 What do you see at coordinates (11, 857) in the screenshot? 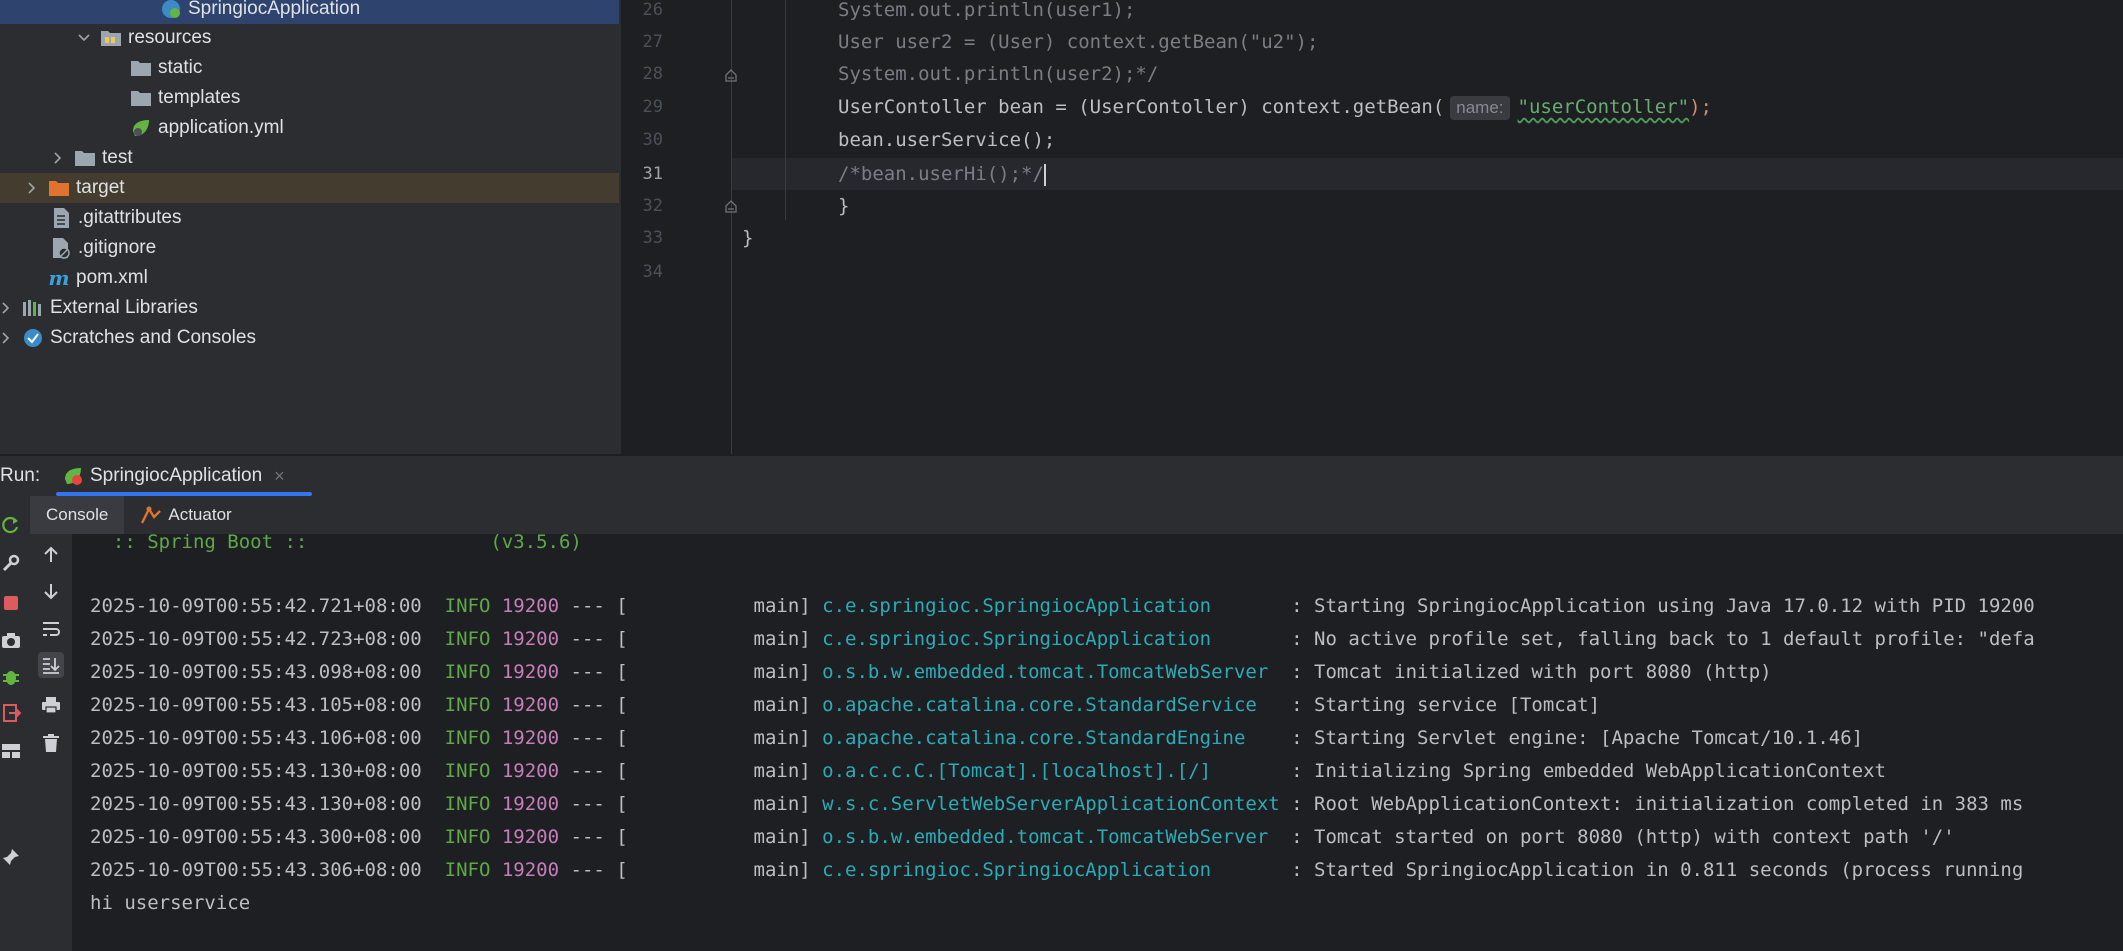
I see `pin-icon` at bounding box center [11, 857].